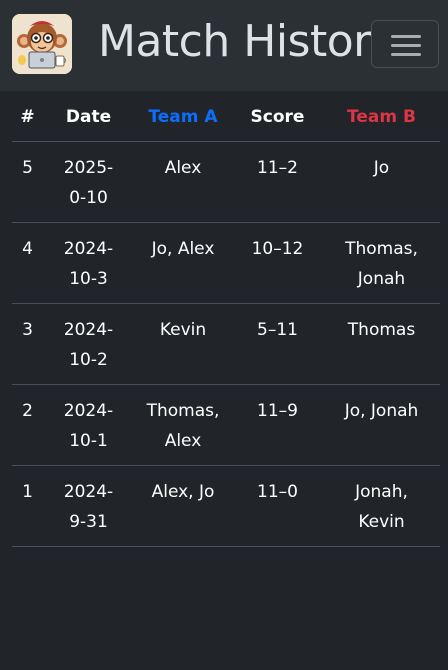 The height and width of the screenshot is (670, 448). What do you see at coordinates (381, 329) in the screenshot?
I see `team-b-line-1: Thomas` at bounding box center [381, 329].